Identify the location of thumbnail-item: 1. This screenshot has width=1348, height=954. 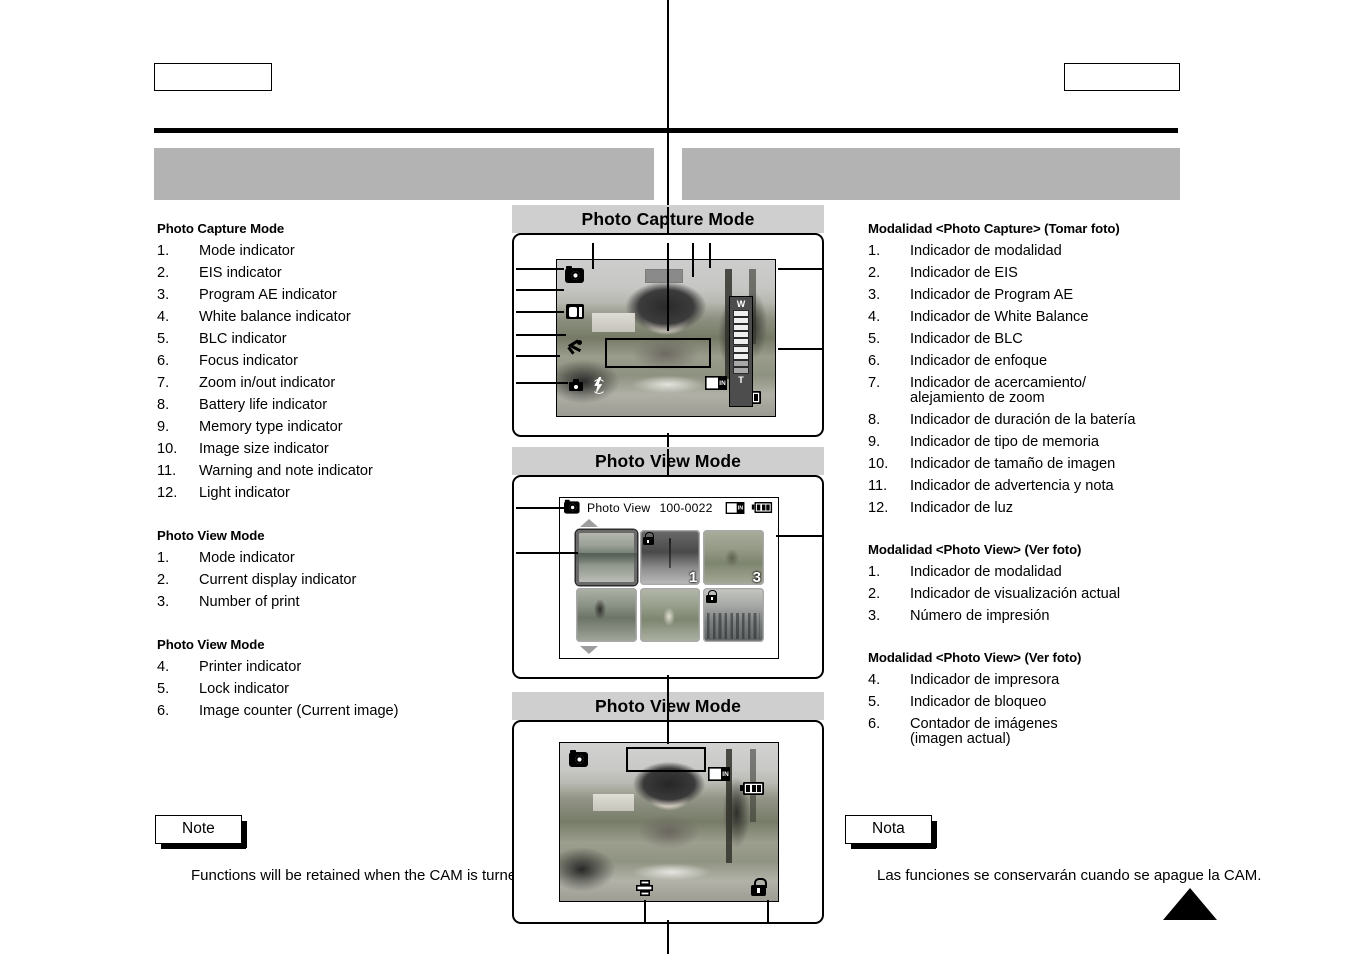
(670, 557).